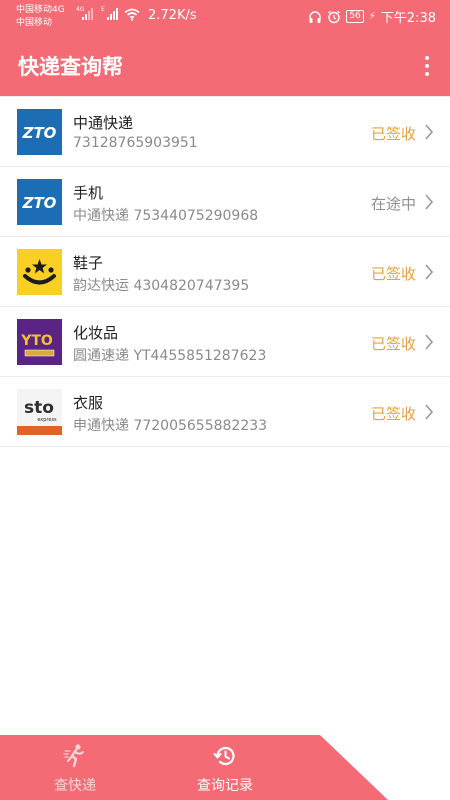 The width and height of the screenshot is (450, 800). I want to click on item-subtitle: 申通快递 772005655882233, so click(170, 426).